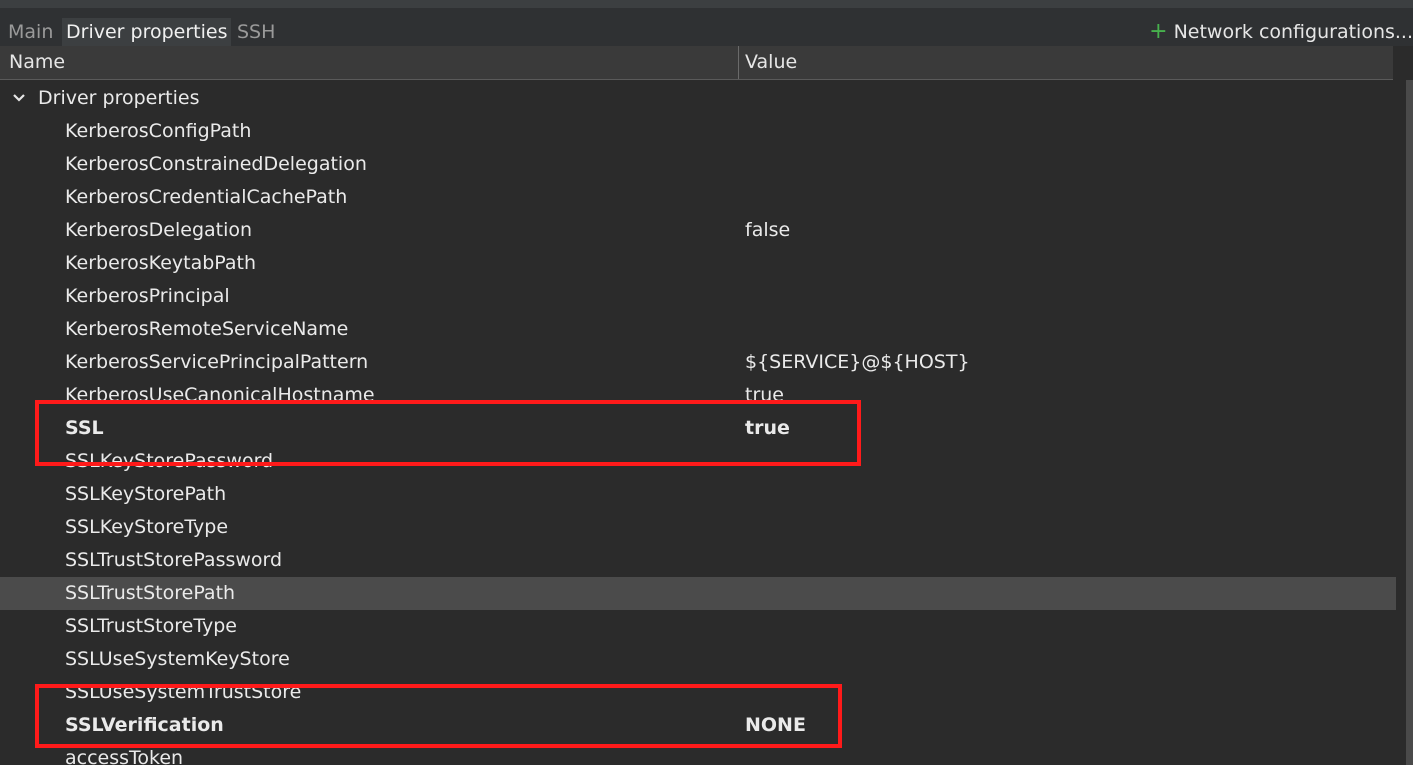 The image size is (1413, 765). What do you see at coordinates (698, 593) in the screenshot?
I see `property-row: SSLTrustStorePath` at bounding box center [698, 593].